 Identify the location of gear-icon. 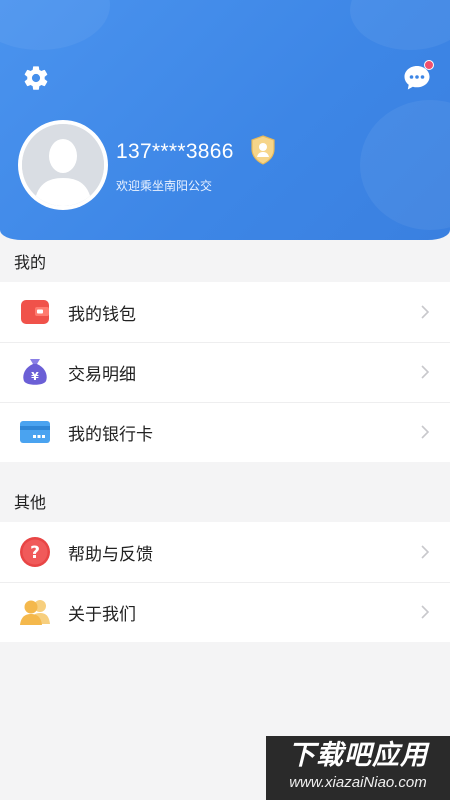
(36, 78).